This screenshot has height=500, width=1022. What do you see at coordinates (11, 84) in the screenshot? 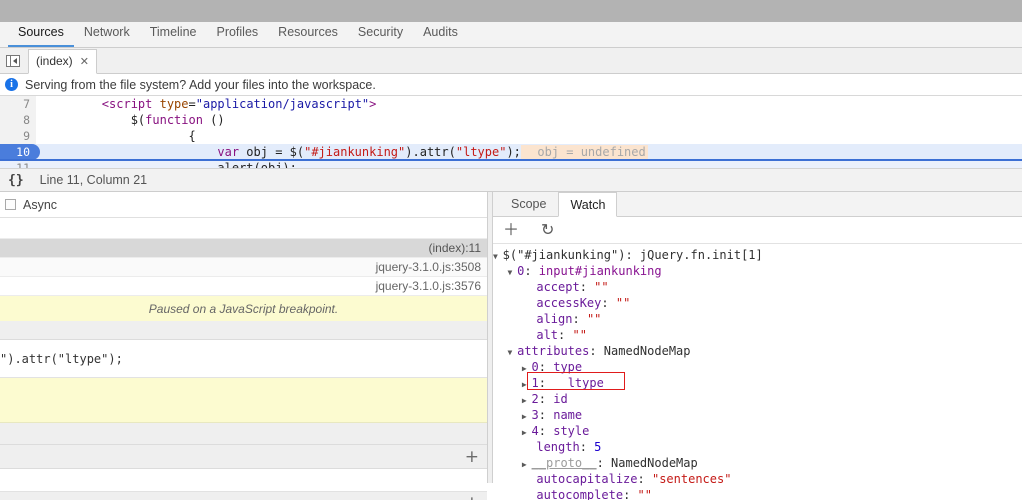
I see `info-icon: i` at bounding box center [11, 84].